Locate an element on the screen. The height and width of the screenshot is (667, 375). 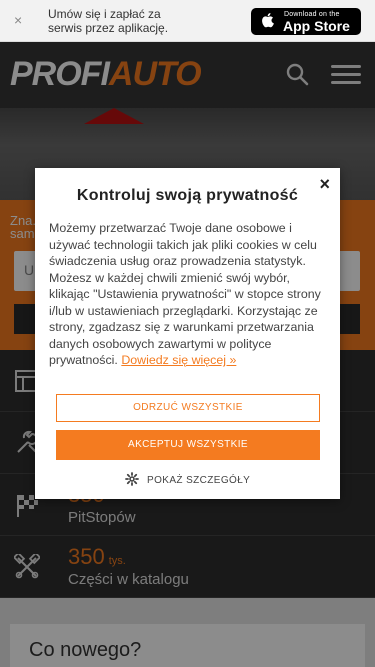
store-big-text: App Store is located at coordinates (316, 26).